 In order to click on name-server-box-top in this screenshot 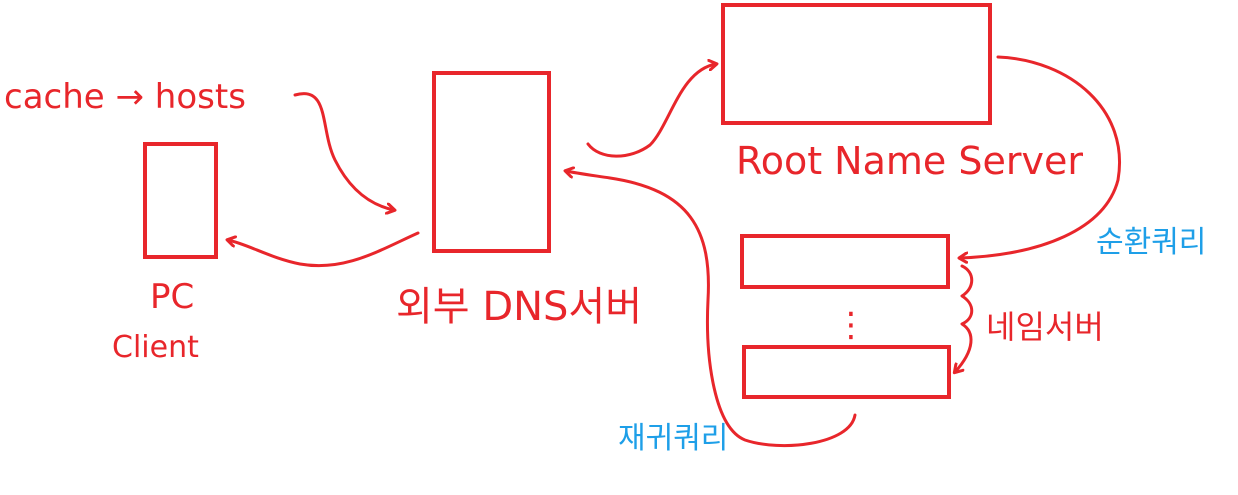, I will do `click(845, 261)`.